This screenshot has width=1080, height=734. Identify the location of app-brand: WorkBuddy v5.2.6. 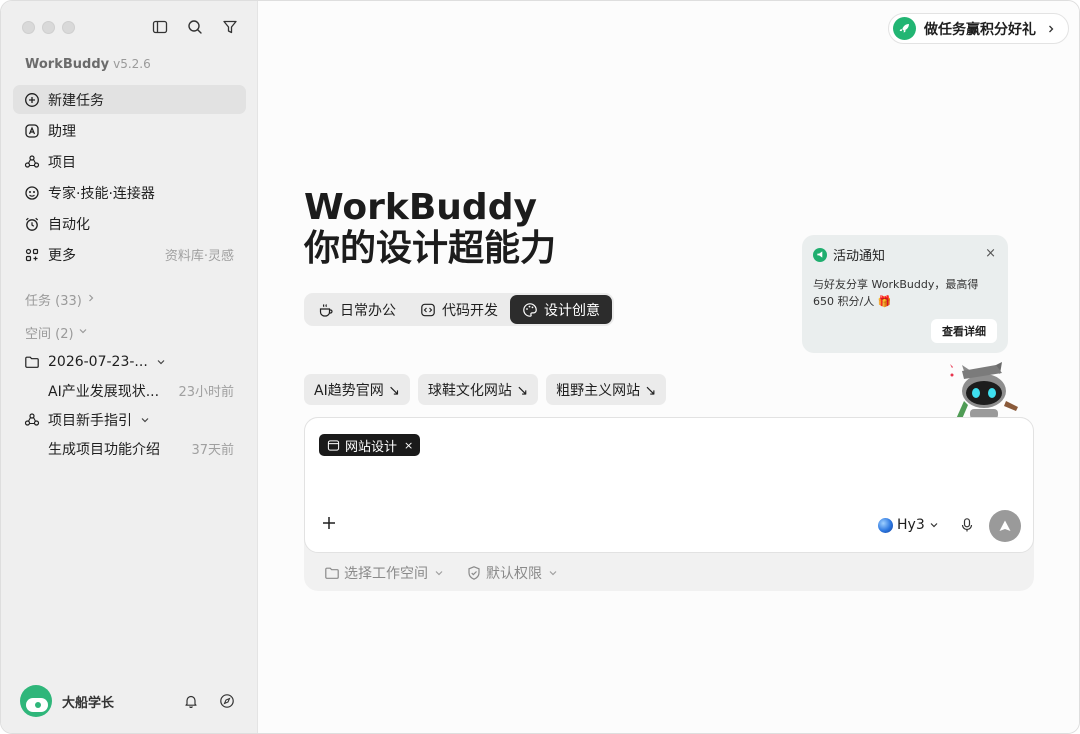
(88, 64).